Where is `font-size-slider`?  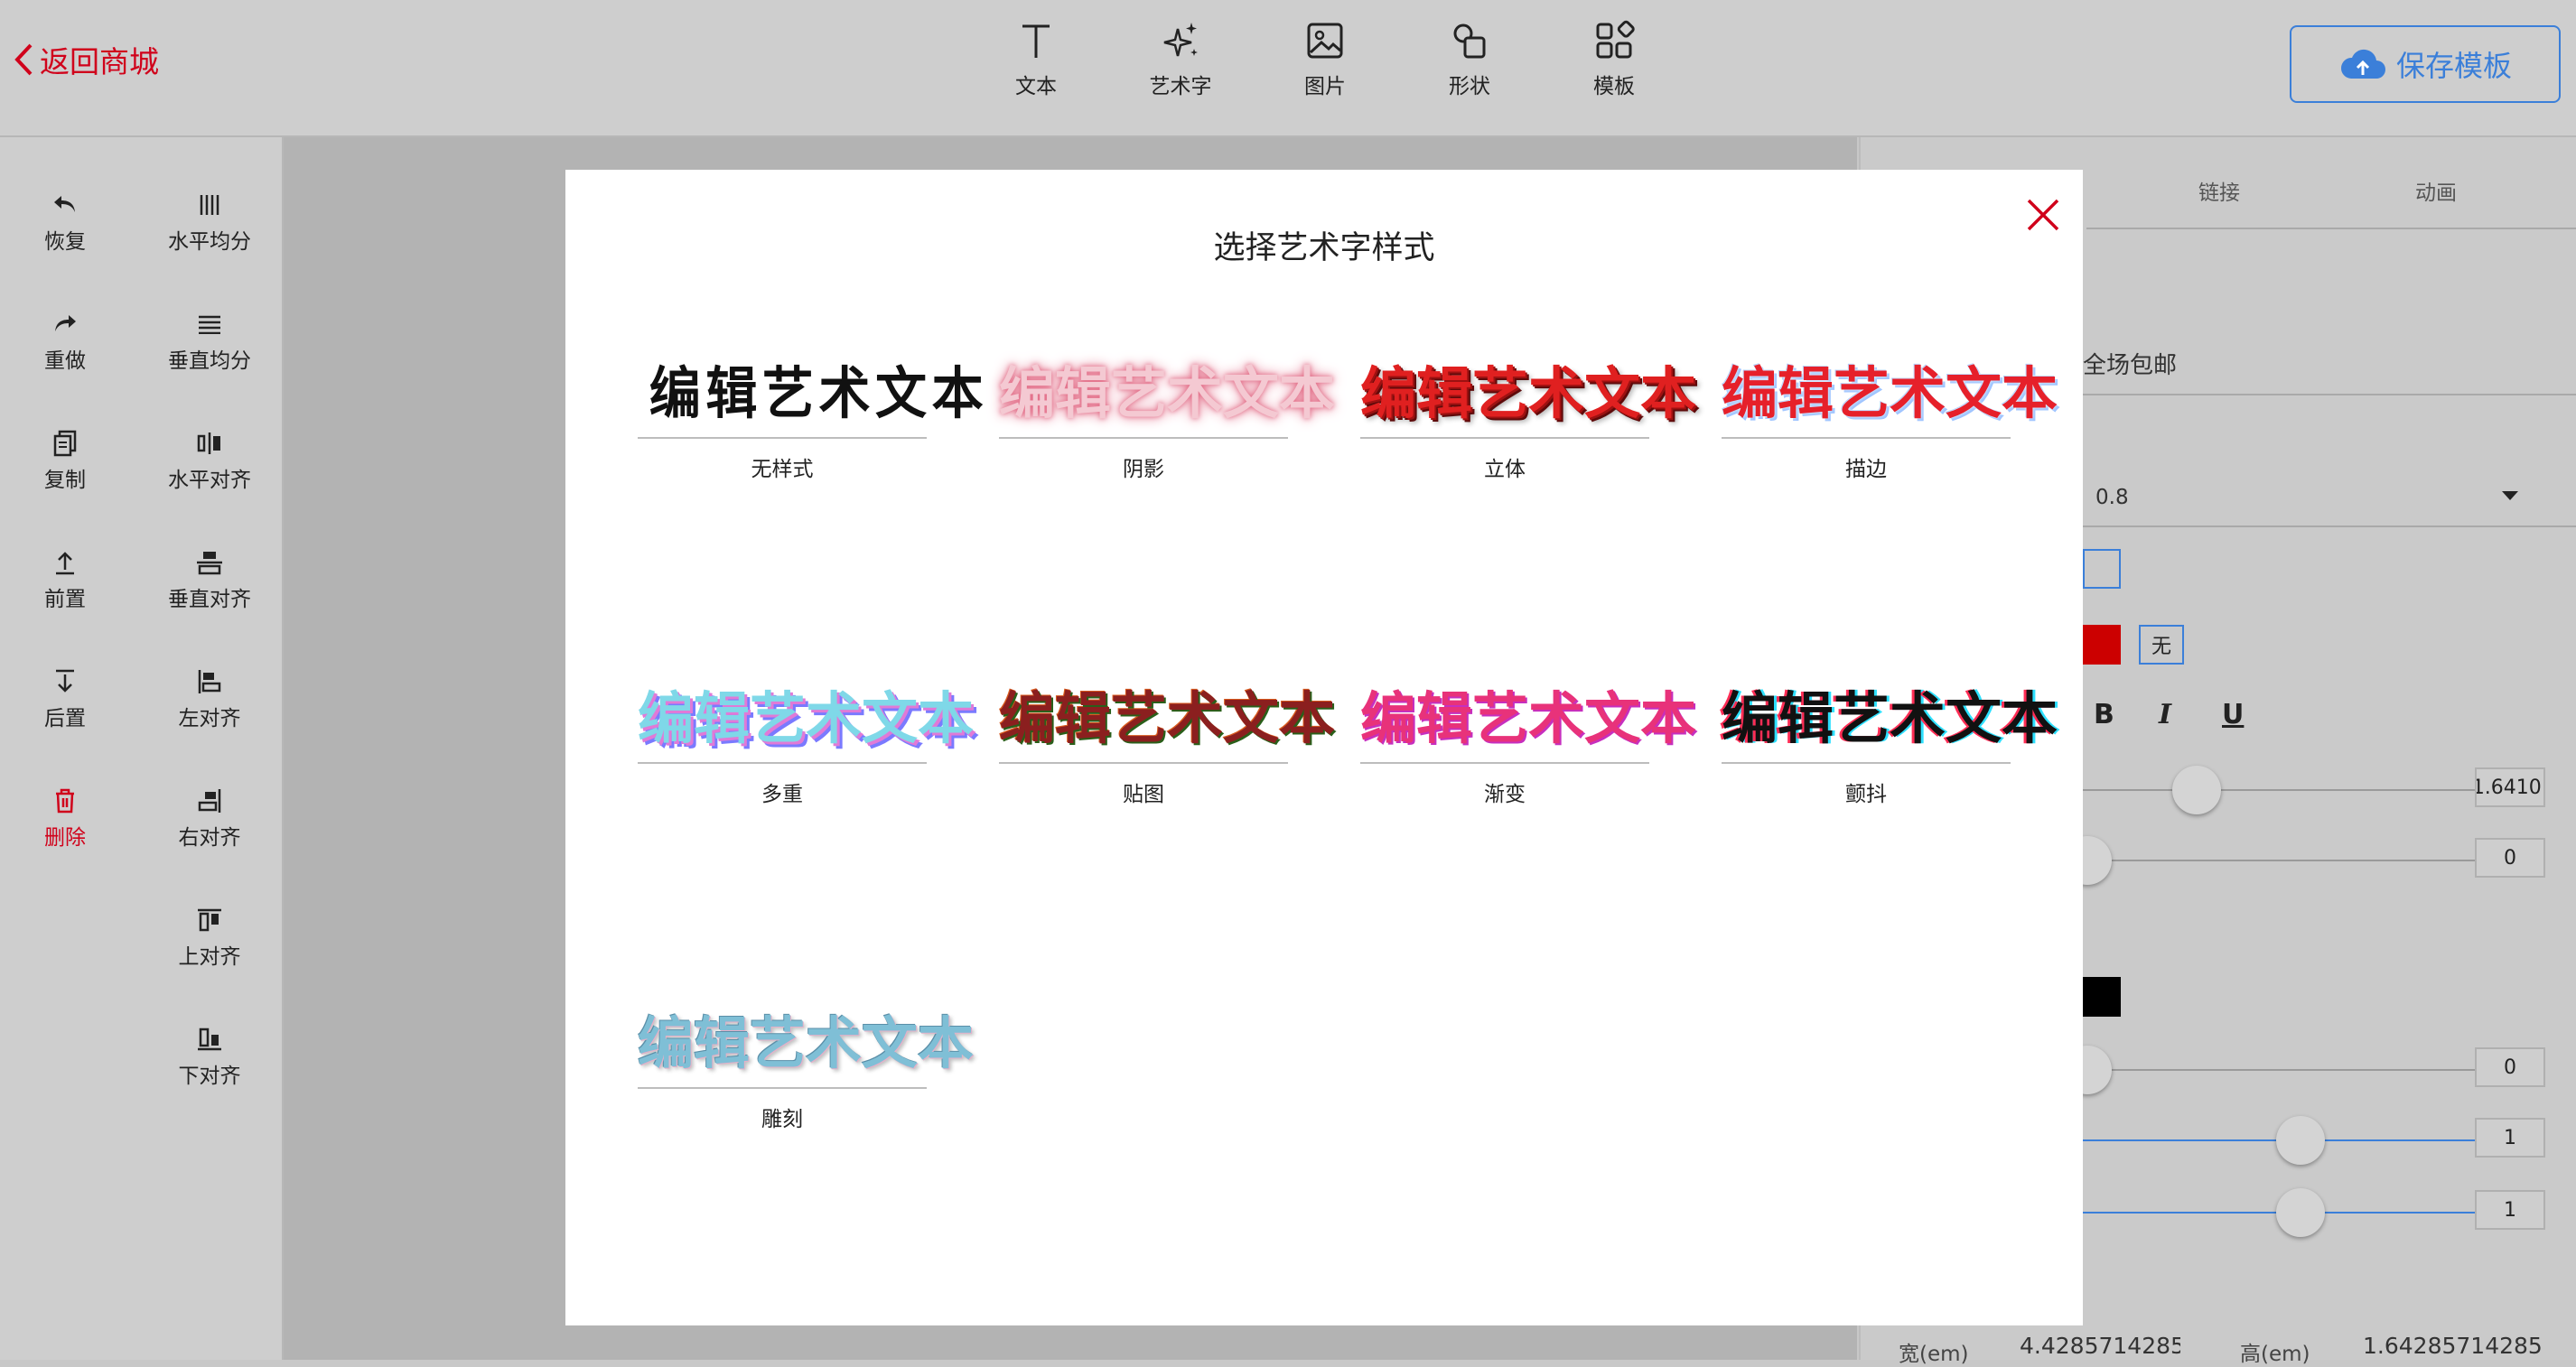 font-size-slider is located at coordinates (2282, 790).